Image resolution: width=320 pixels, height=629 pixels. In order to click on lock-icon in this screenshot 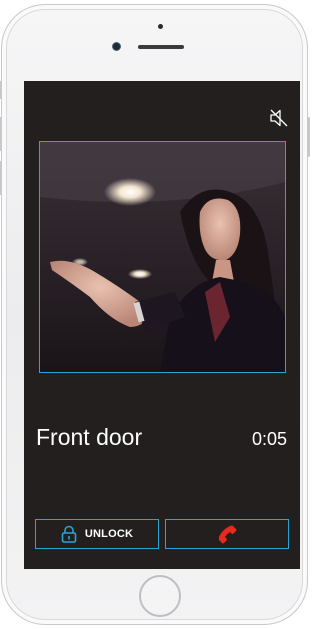, I will do `click(69, 534)`.